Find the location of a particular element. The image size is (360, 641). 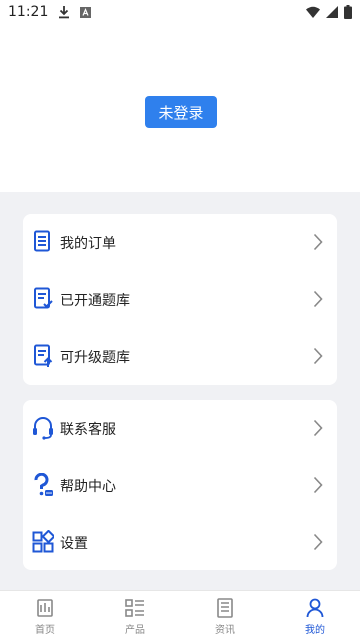

status-time: 11:21 is located at coordinates (28, 12).